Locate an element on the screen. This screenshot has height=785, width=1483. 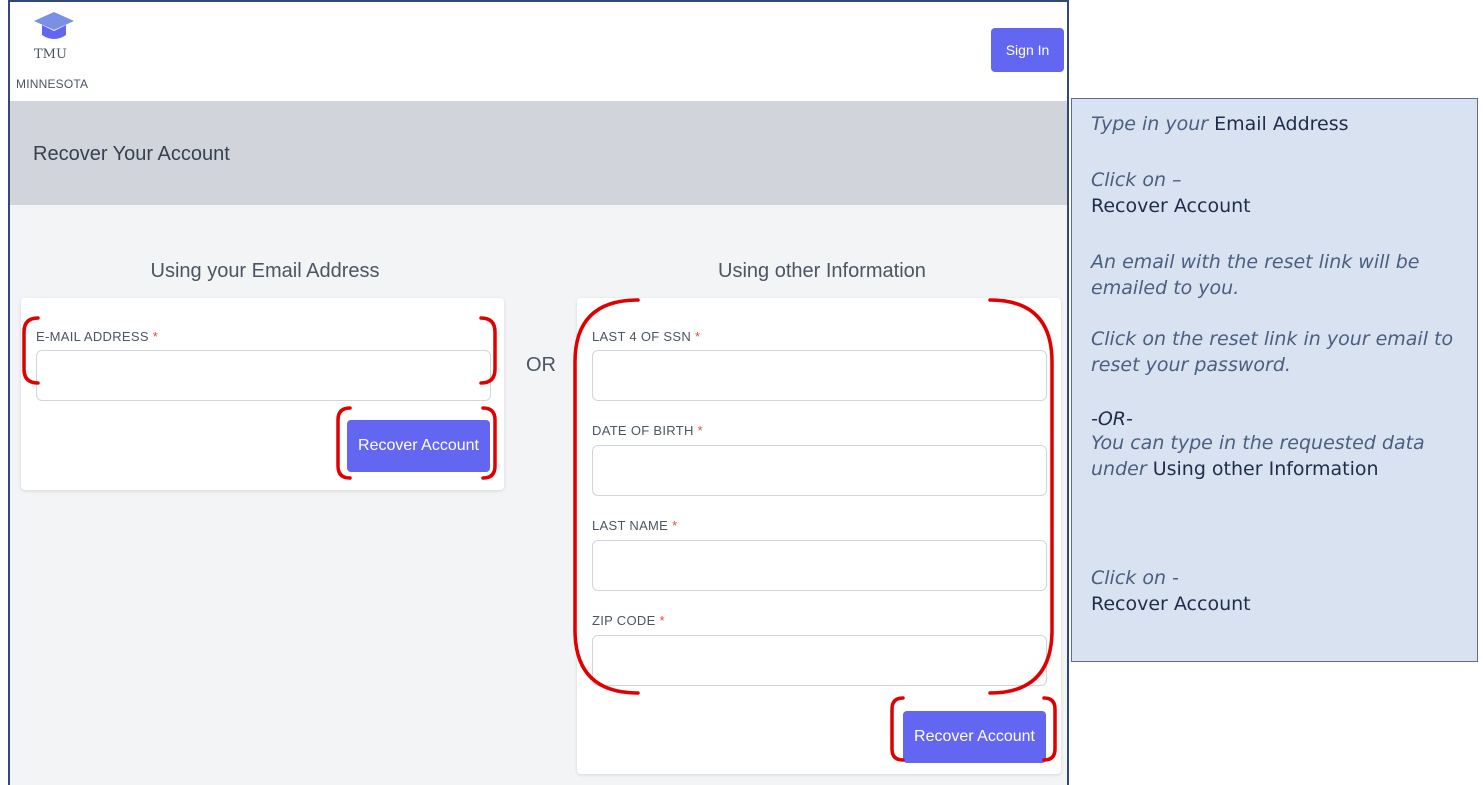
tmu-logo: TMU MINNESOTA is located at coordinates (56, 52).